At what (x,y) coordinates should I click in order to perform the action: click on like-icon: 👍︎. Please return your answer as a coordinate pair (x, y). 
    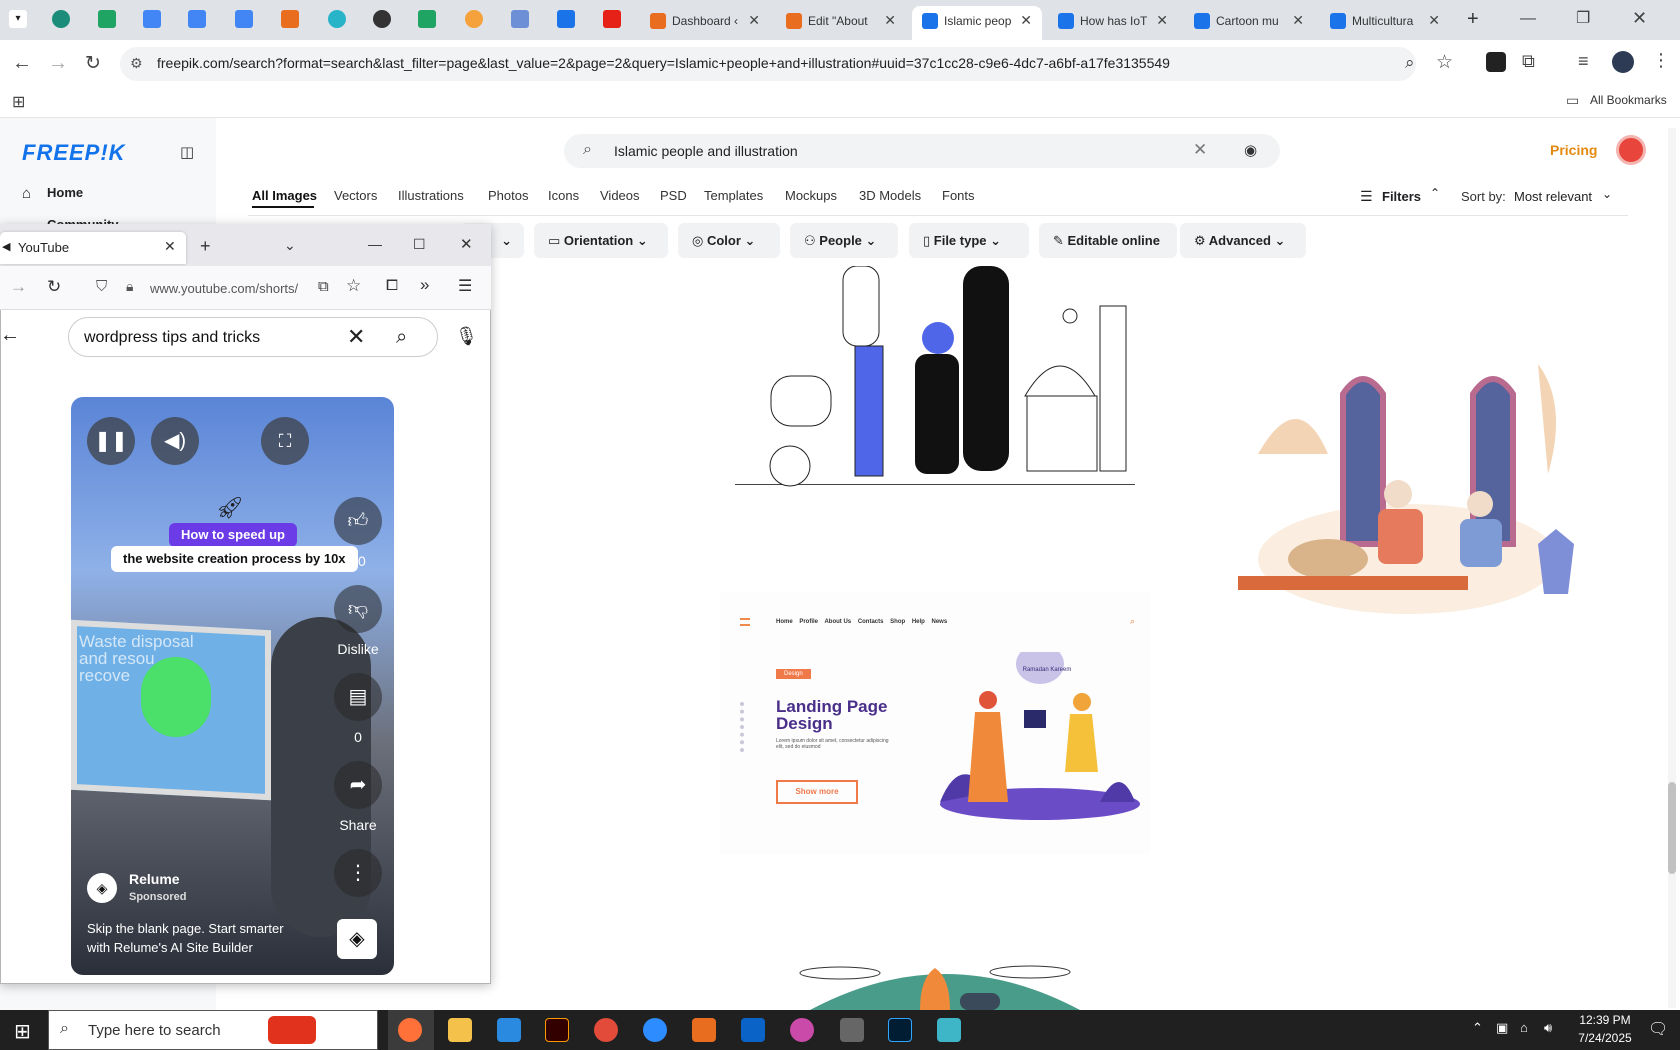
    Looking at the image, I should click on (358, 521).